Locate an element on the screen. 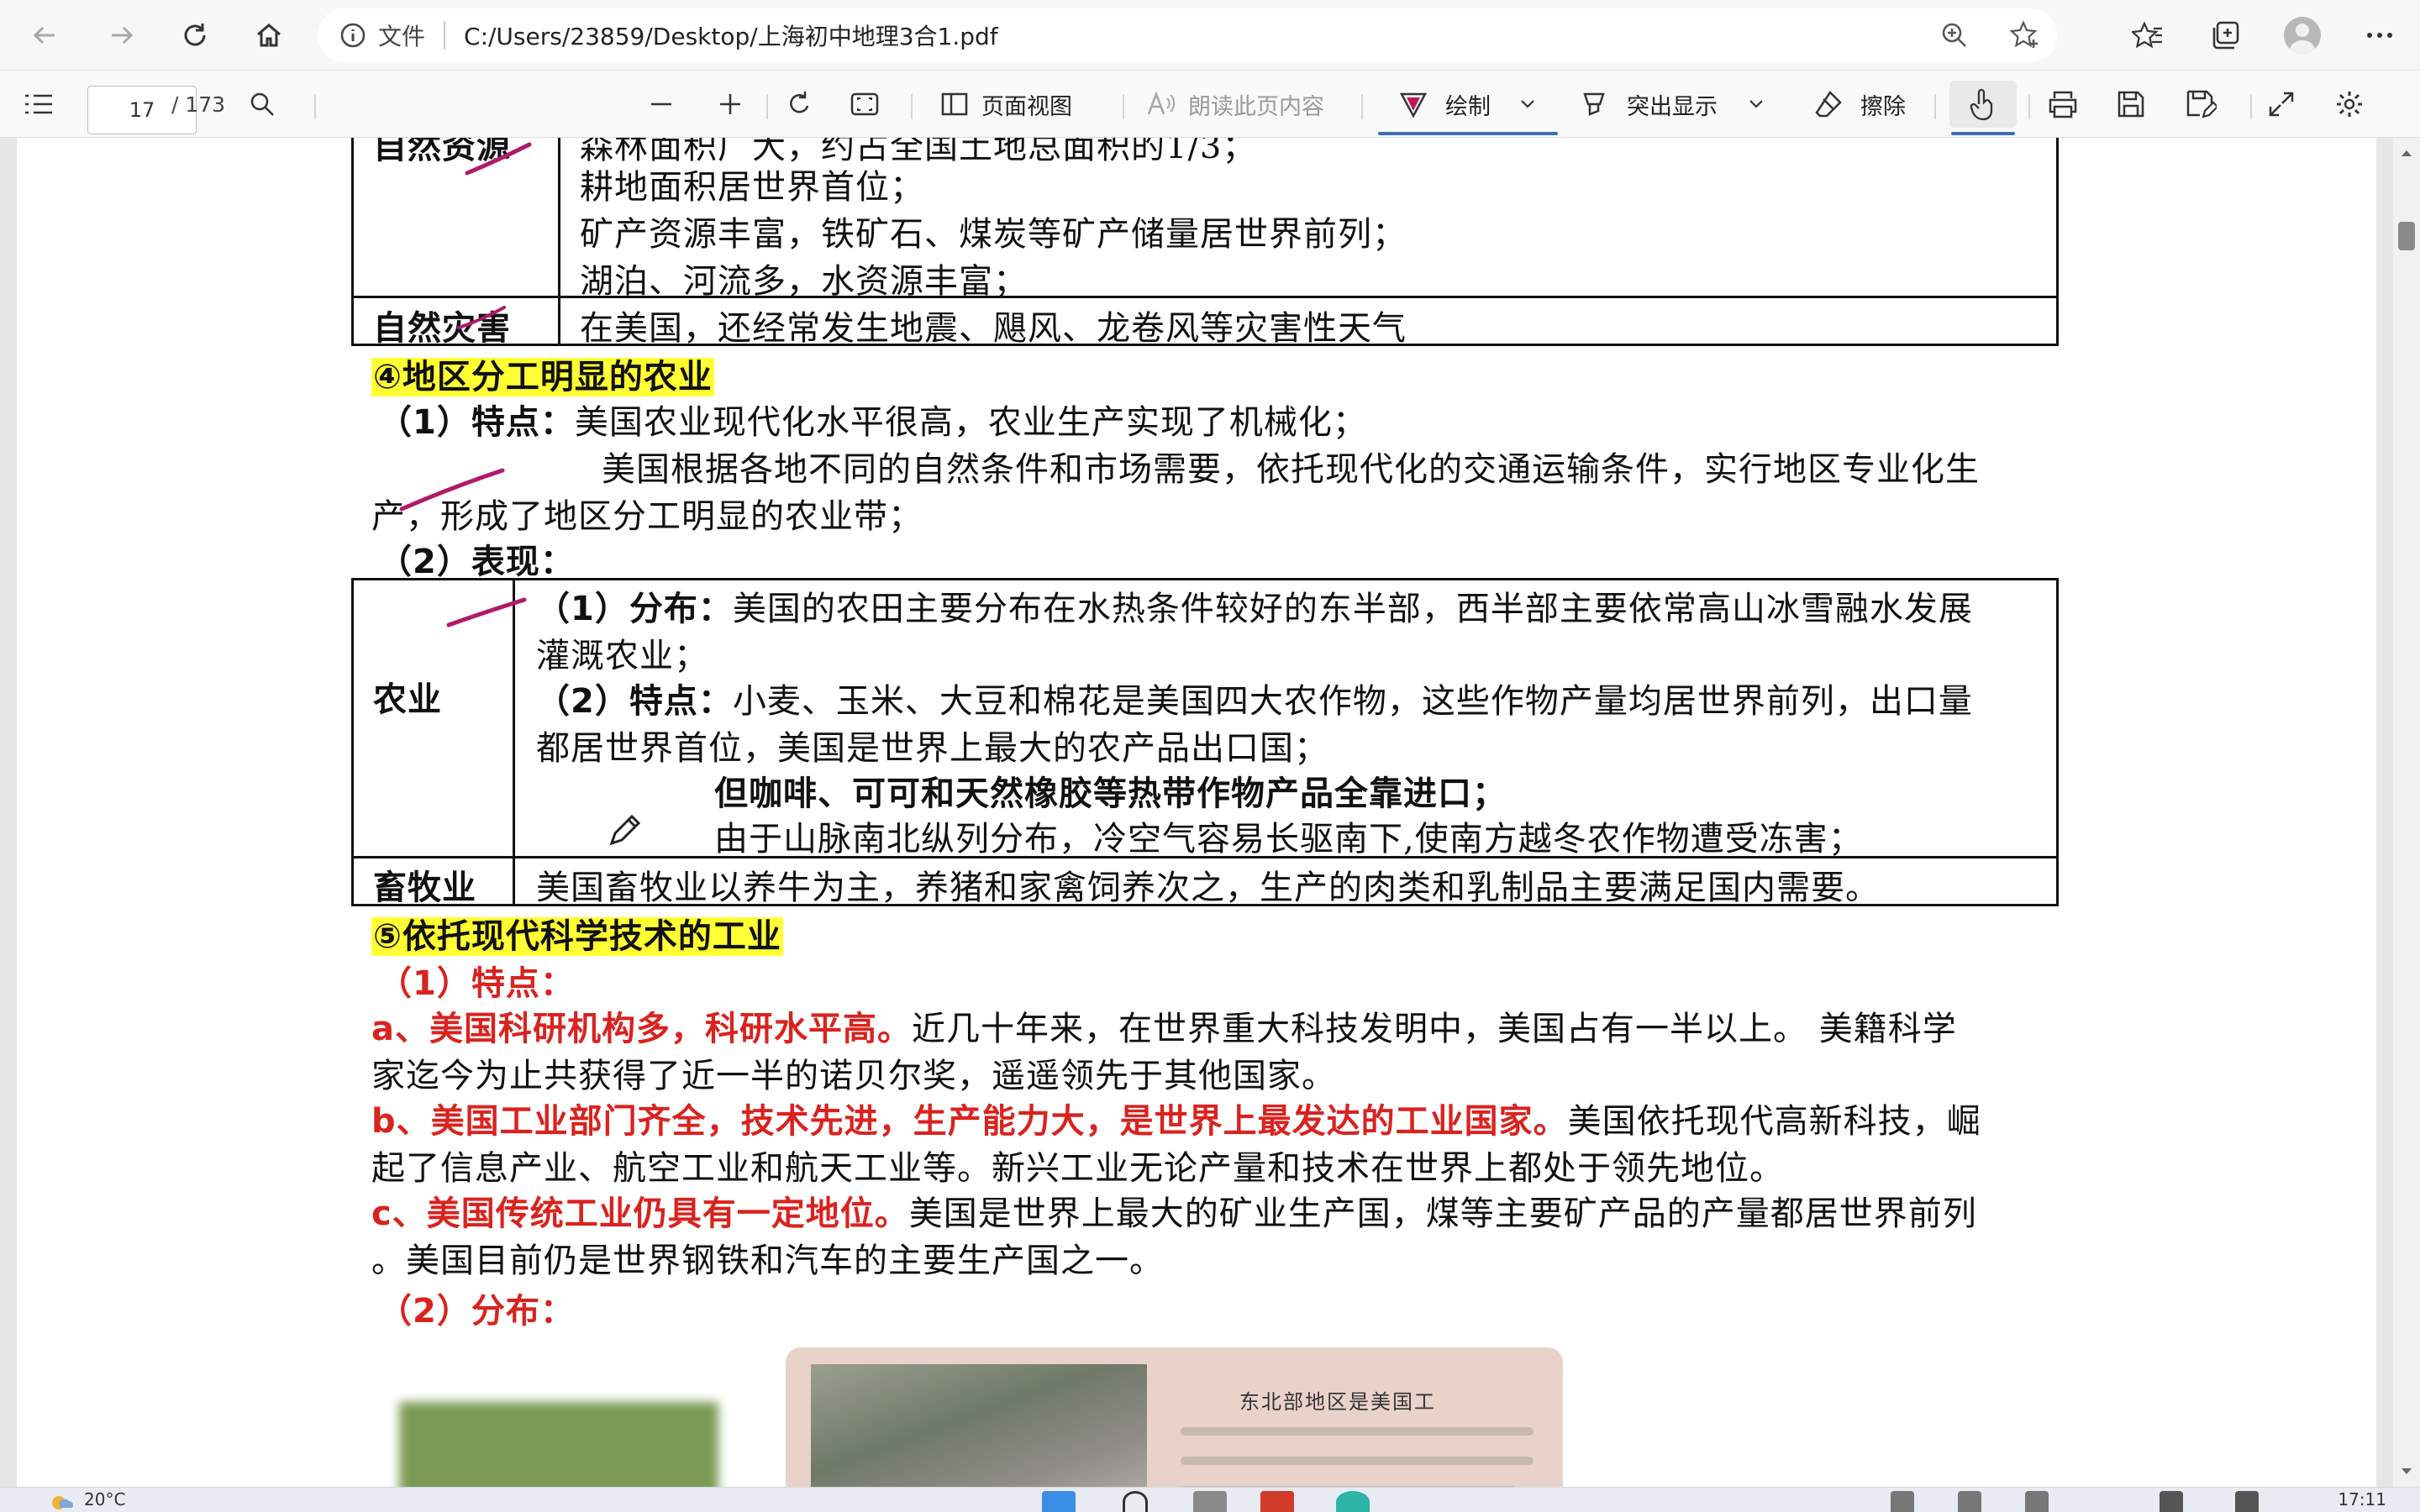 The image size is (2420, 1512). feature-line: 由于山脉南北纵列分布，冷空气容易长驱南下,使南方越冬农作物遭受冻害； is located at coordinates (1288, 839).